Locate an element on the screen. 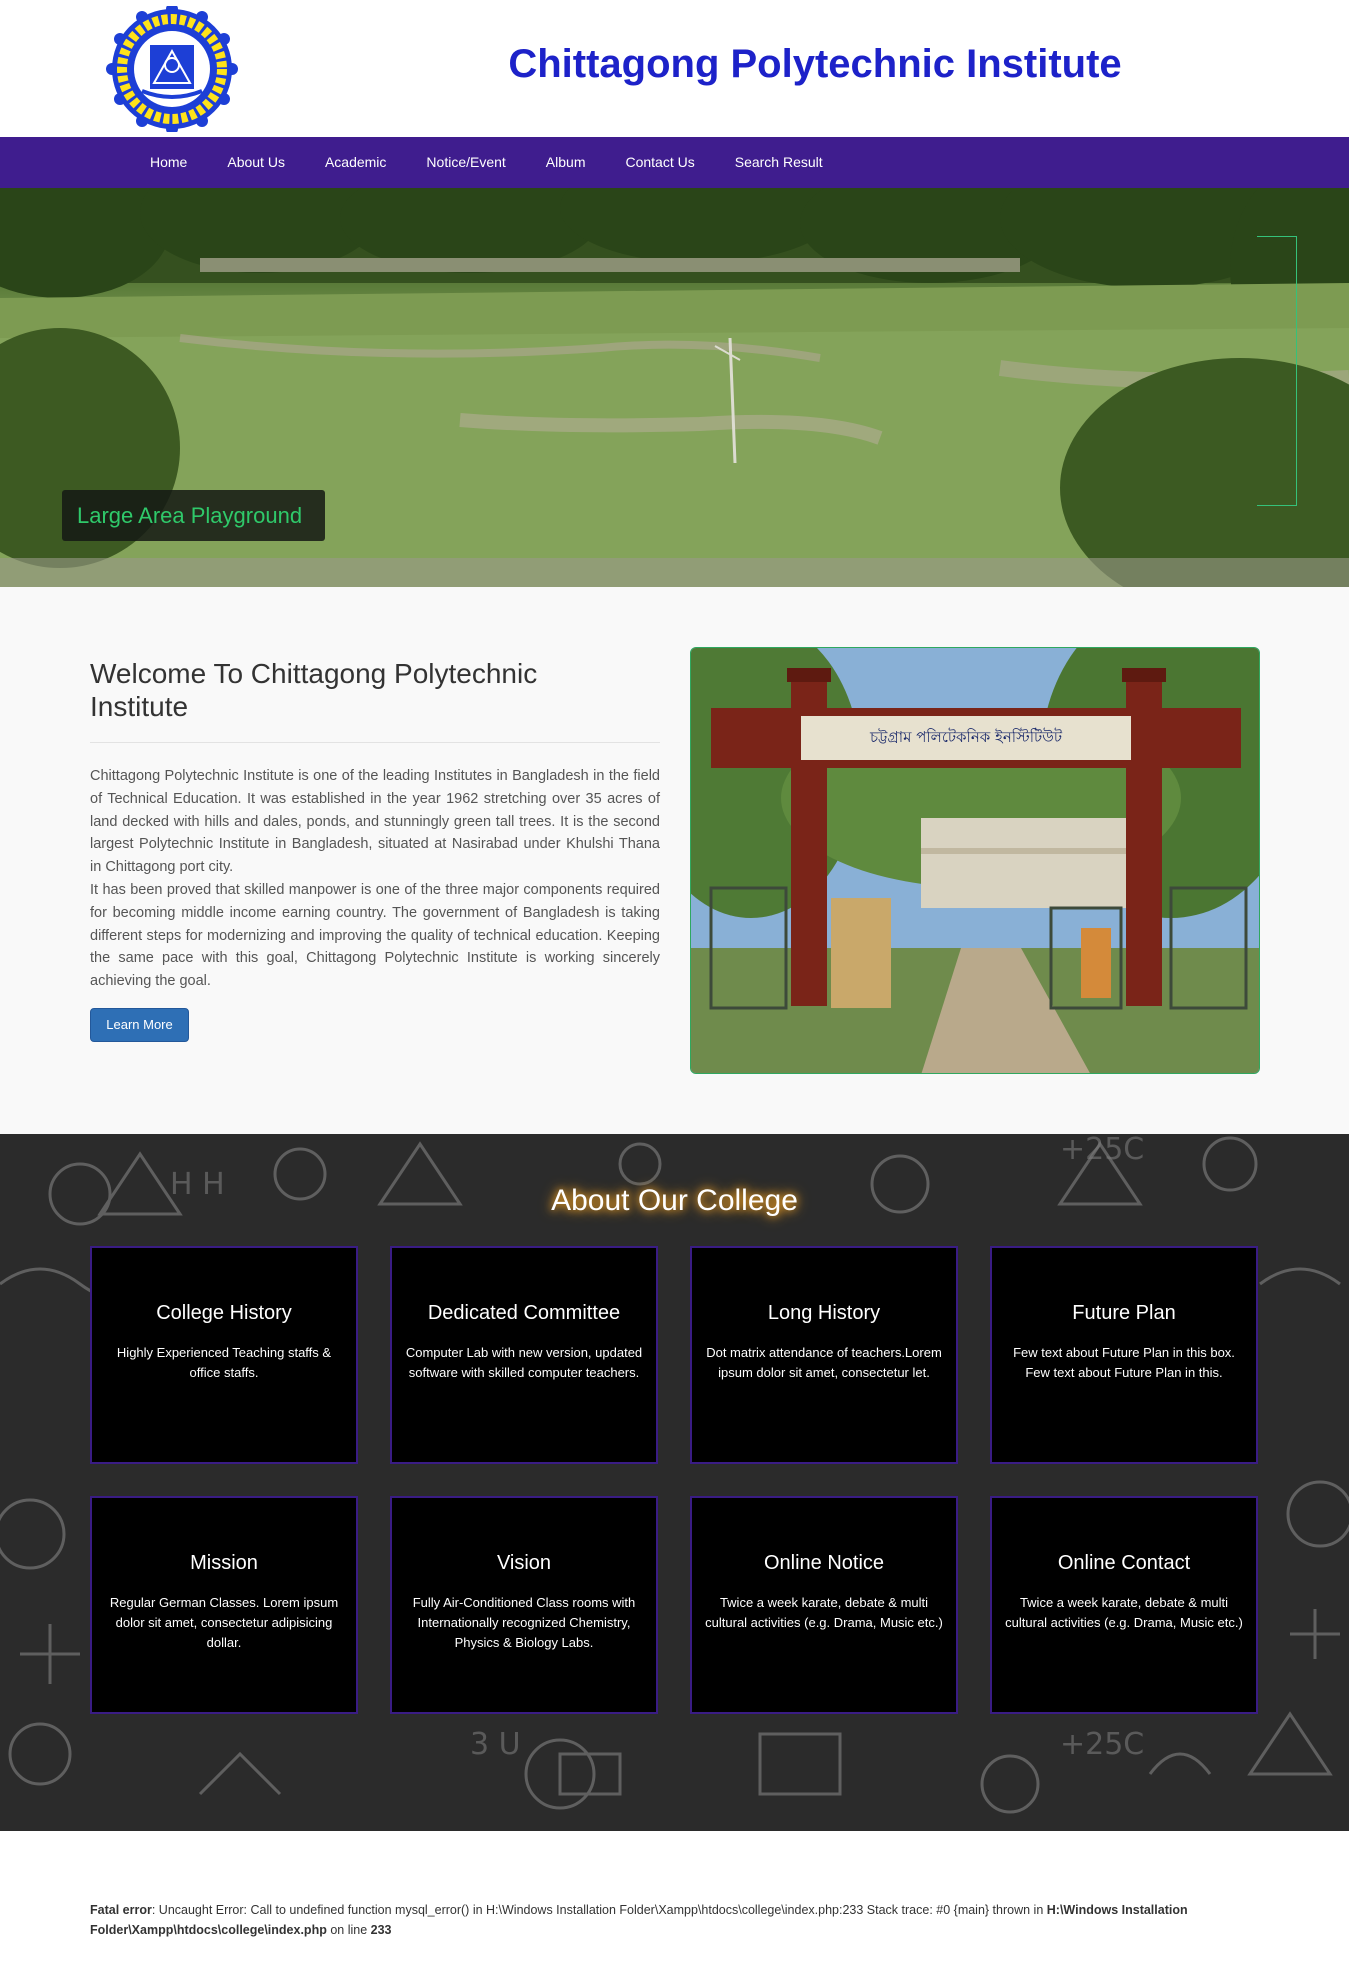  site-header: Chittagong Polytechnic Institute is located at coordinates (674, 68).